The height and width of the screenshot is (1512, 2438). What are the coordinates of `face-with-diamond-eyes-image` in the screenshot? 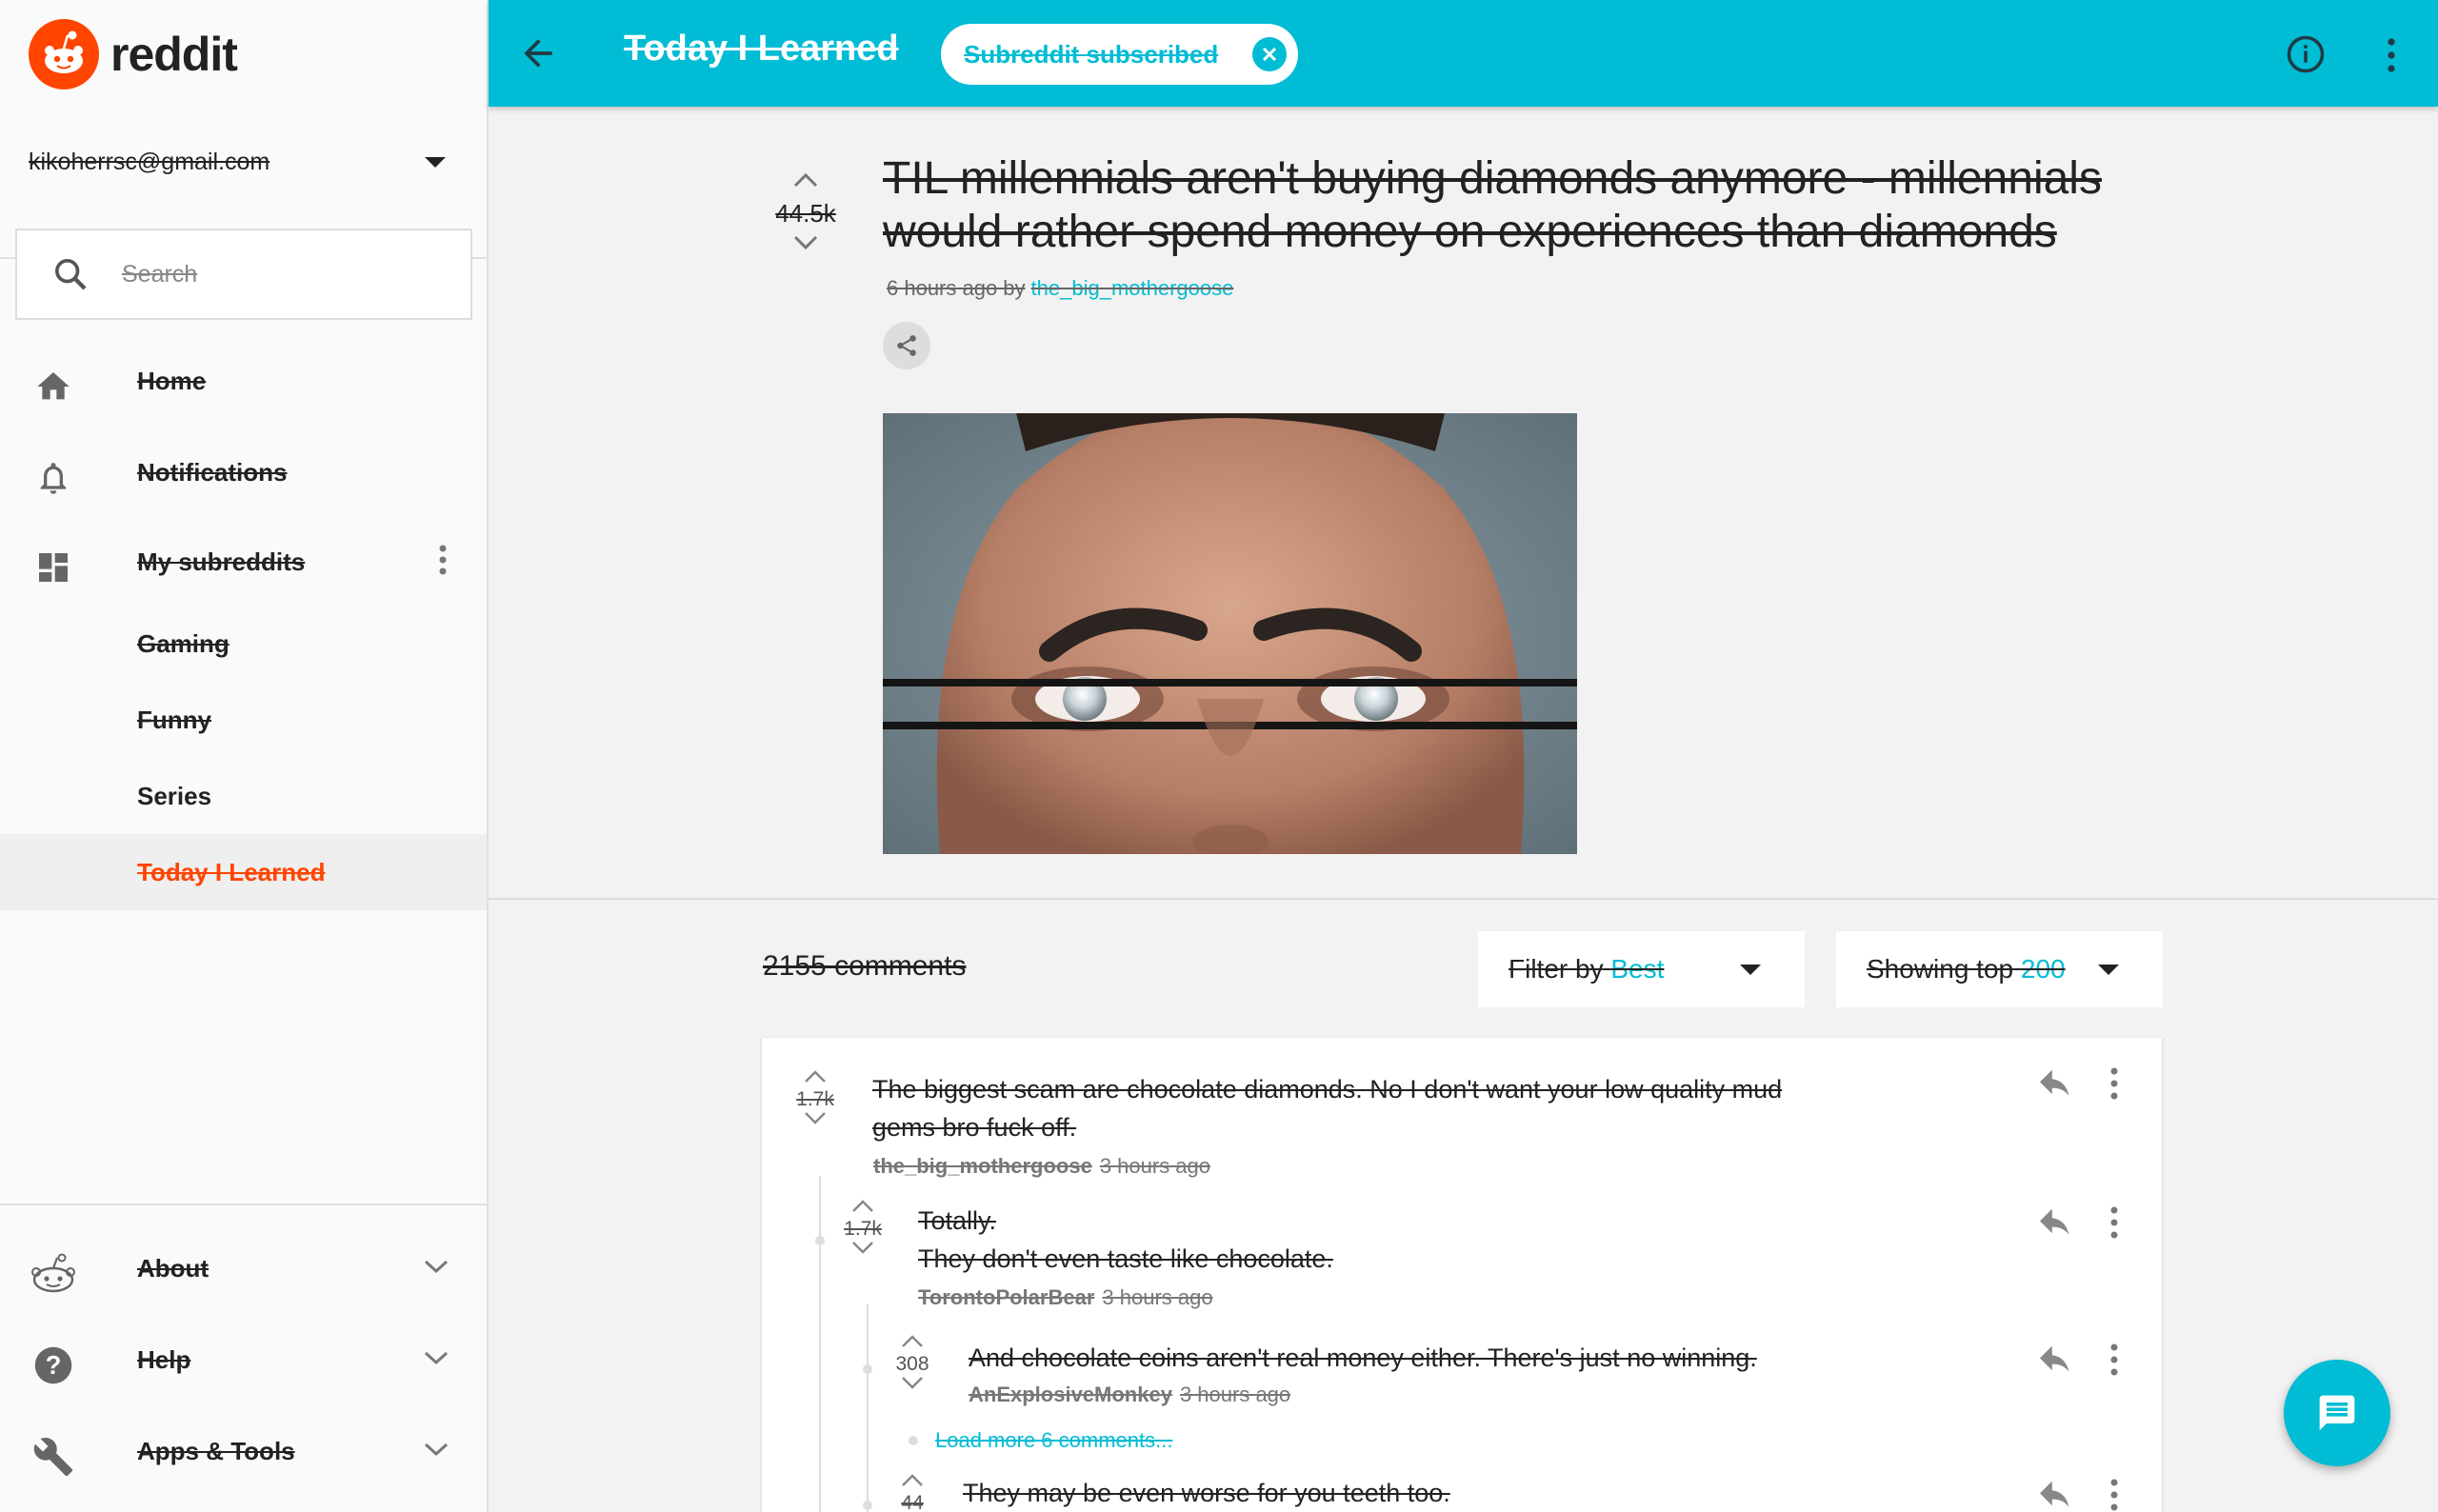 It's located at (1230, 633).